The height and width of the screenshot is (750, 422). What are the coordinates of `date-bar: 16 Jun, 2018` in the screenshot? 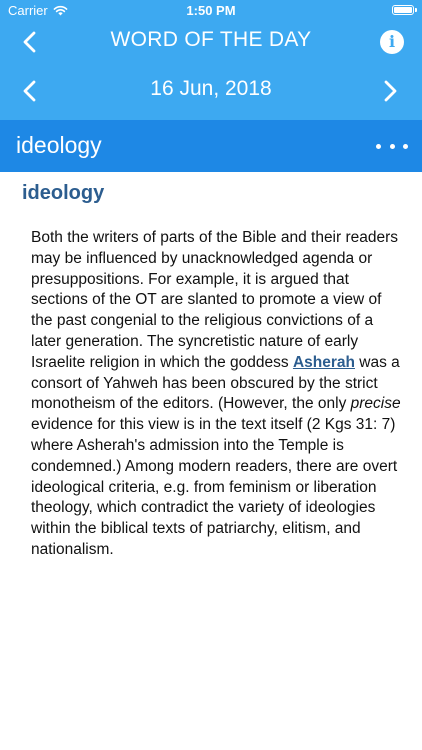 It's located at (211, 91).